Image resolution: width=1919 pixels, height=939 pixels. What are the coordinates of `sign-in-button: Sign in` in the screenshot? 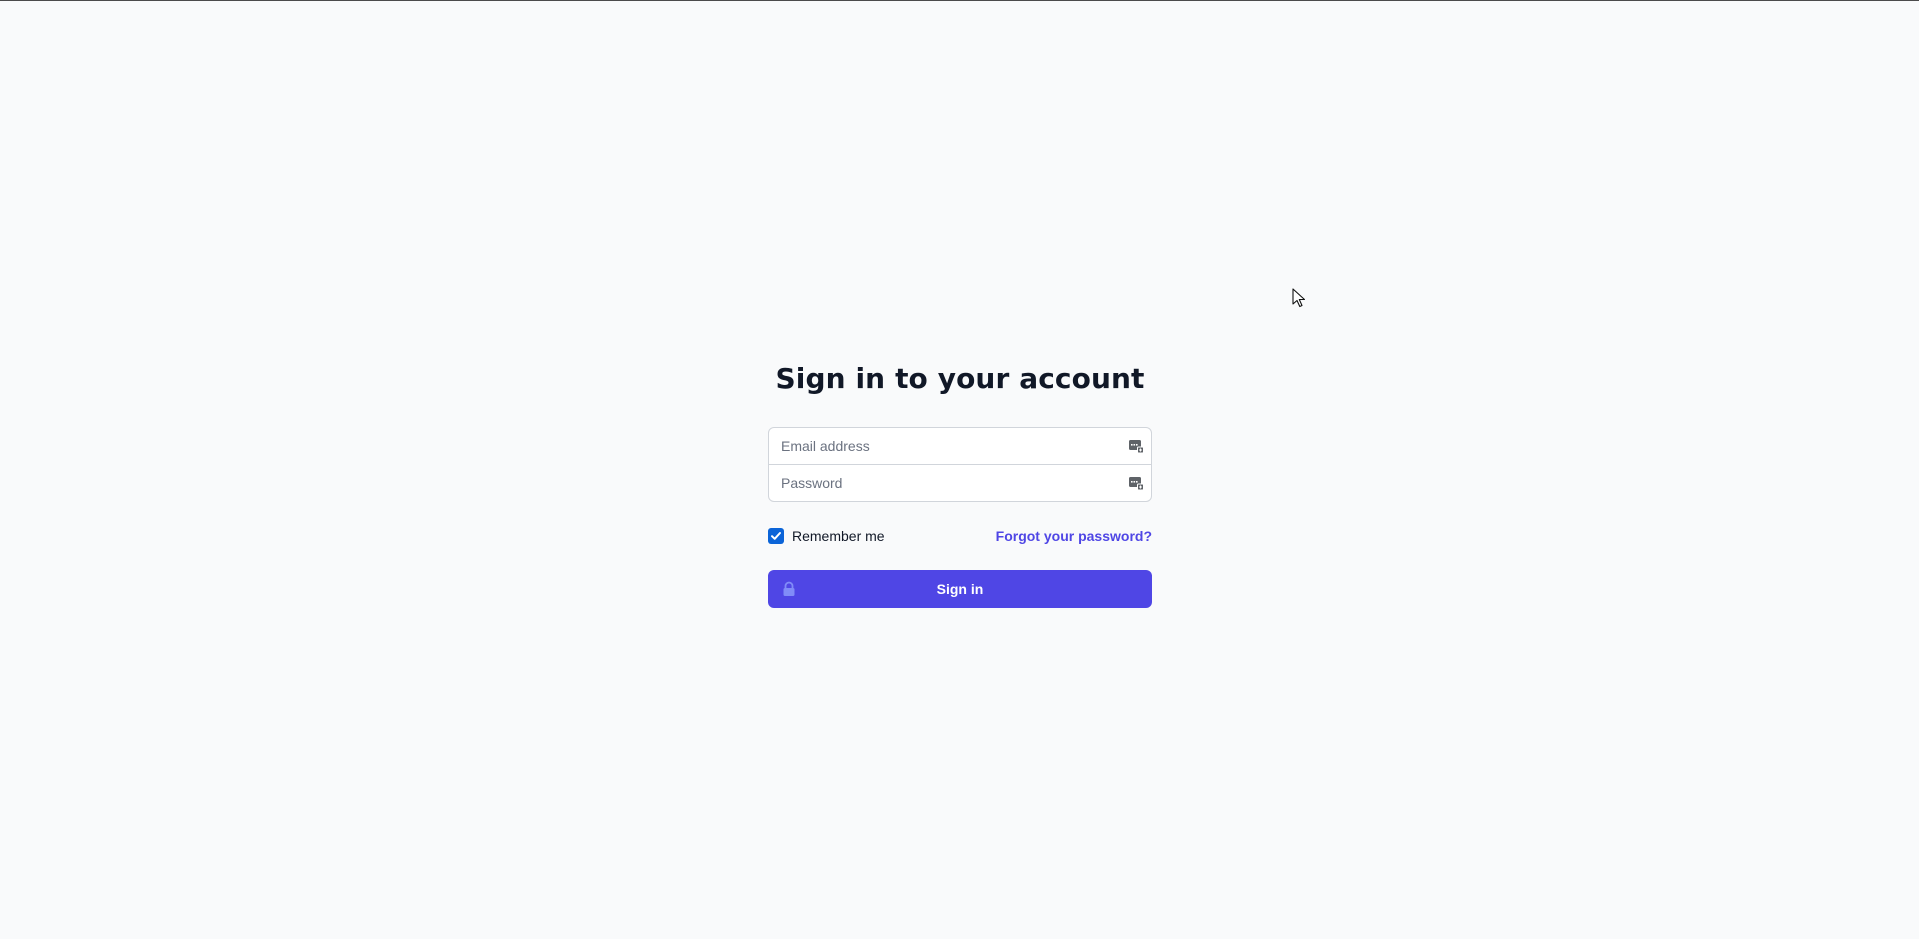 It's located at (960, 589).